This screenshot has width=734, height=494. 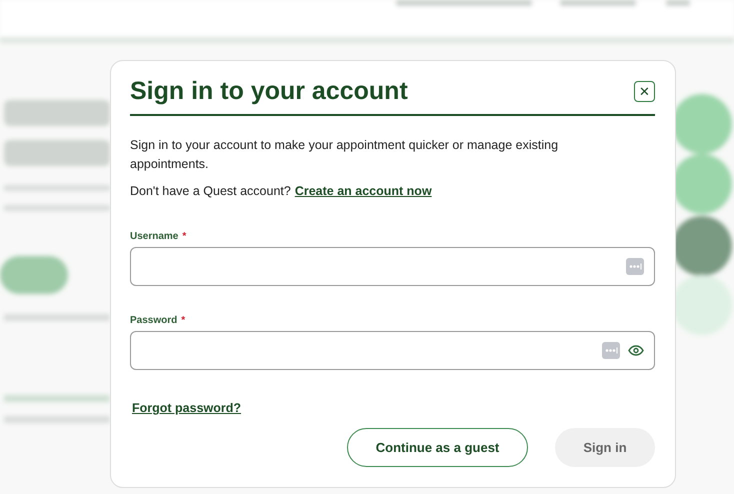 I want to click on forgot-password-link: Forgot password?, so click(x=187, y=408).